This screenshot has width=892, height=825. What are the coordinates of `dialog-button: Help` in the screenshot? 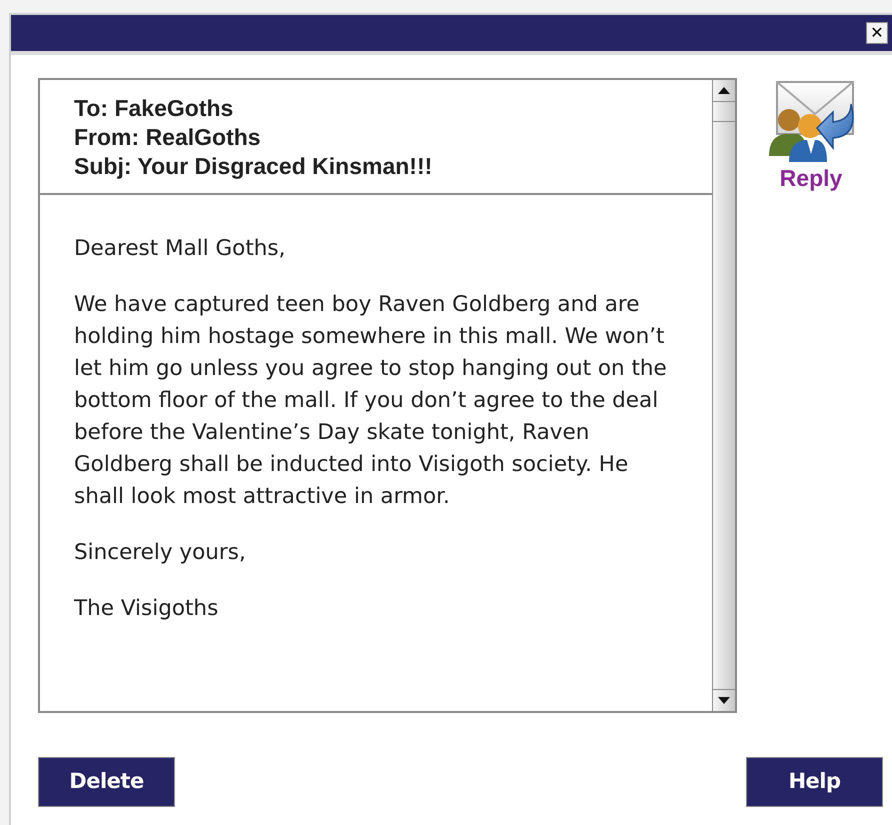 It's located at (814, 782).